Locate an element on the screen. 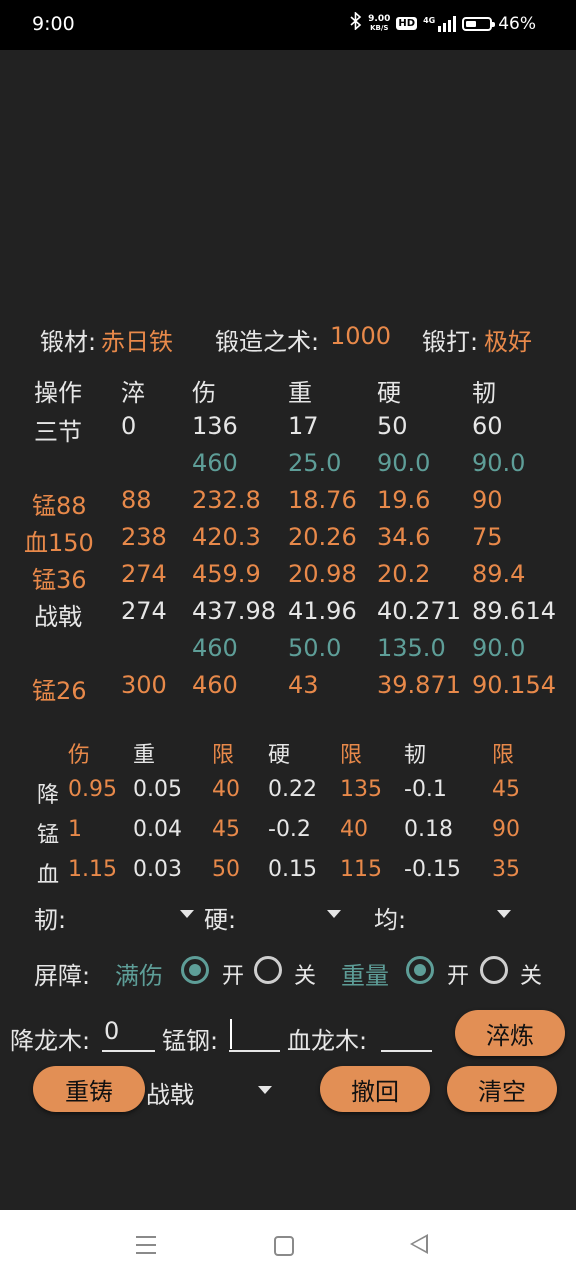 Image resolution: width=576 pixels, height=1280 pixels. param-value: 45 is located at coordinates (506, 789).